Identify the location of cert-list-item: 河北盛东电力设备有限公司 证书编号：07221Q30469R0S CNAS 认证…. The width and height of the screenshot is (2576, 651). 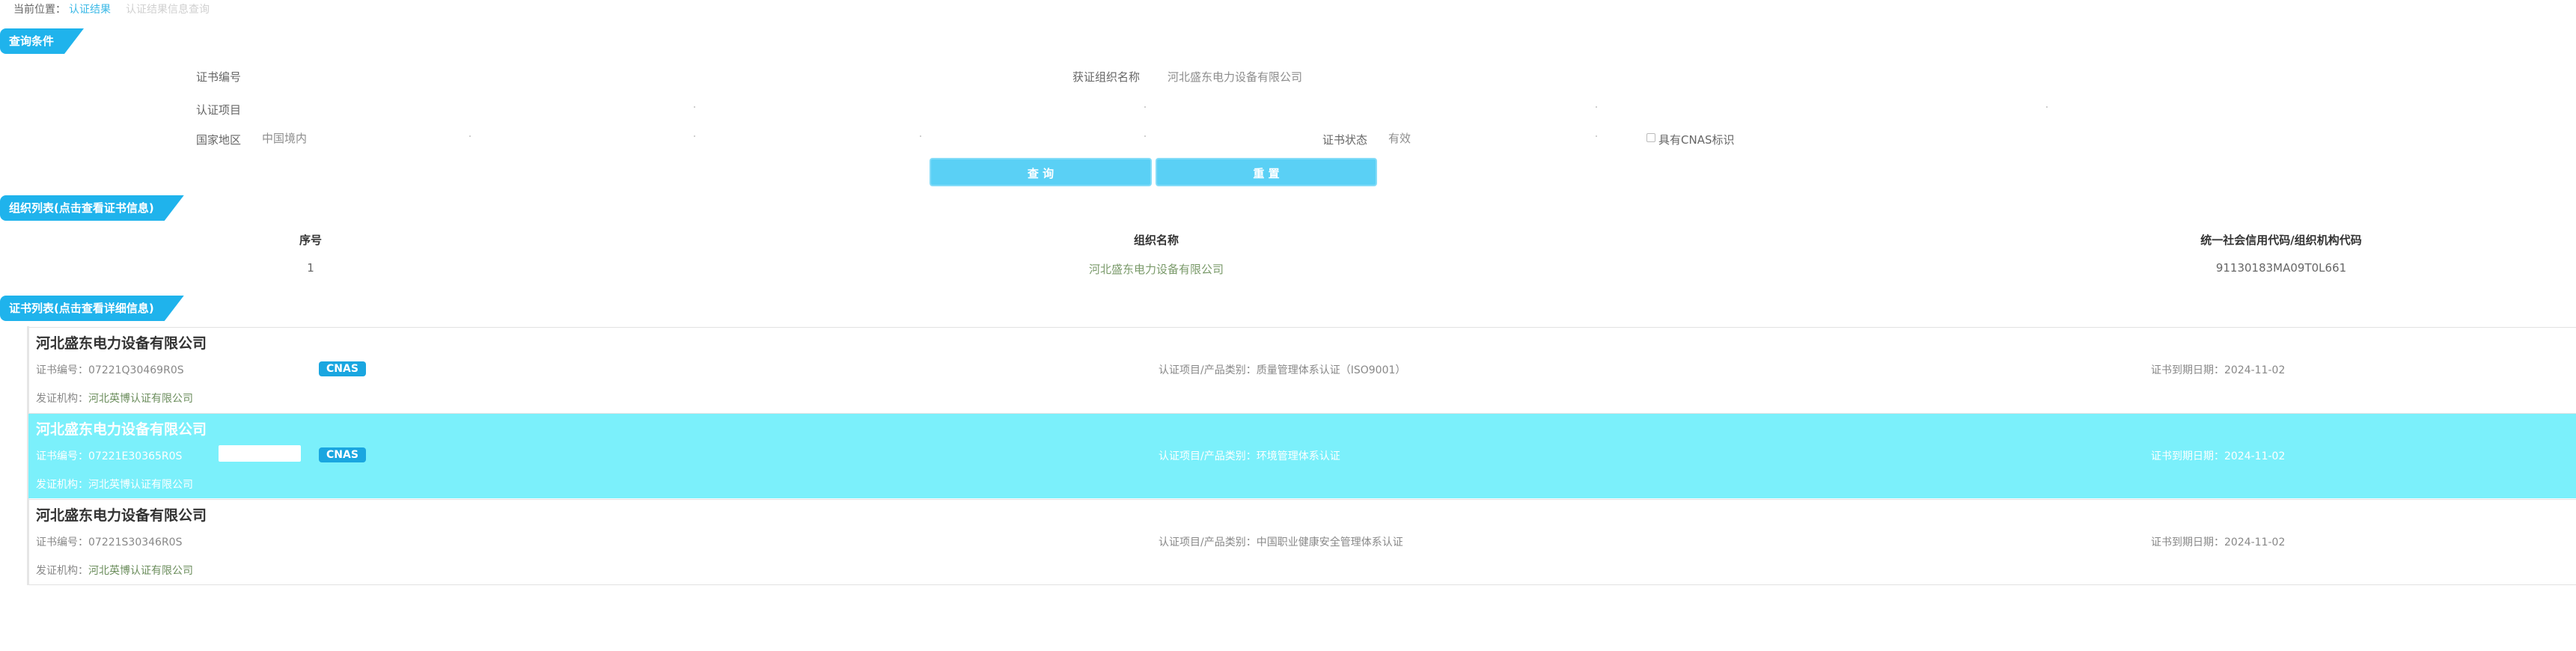
(1302, 369).